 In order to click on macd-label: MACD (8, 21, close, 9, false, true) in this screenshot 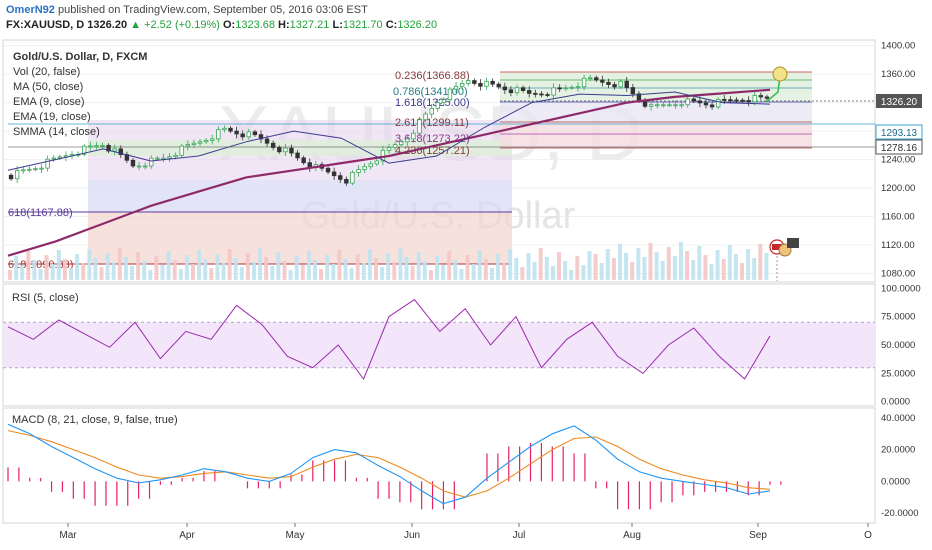, I will do `click(95, 420)`.